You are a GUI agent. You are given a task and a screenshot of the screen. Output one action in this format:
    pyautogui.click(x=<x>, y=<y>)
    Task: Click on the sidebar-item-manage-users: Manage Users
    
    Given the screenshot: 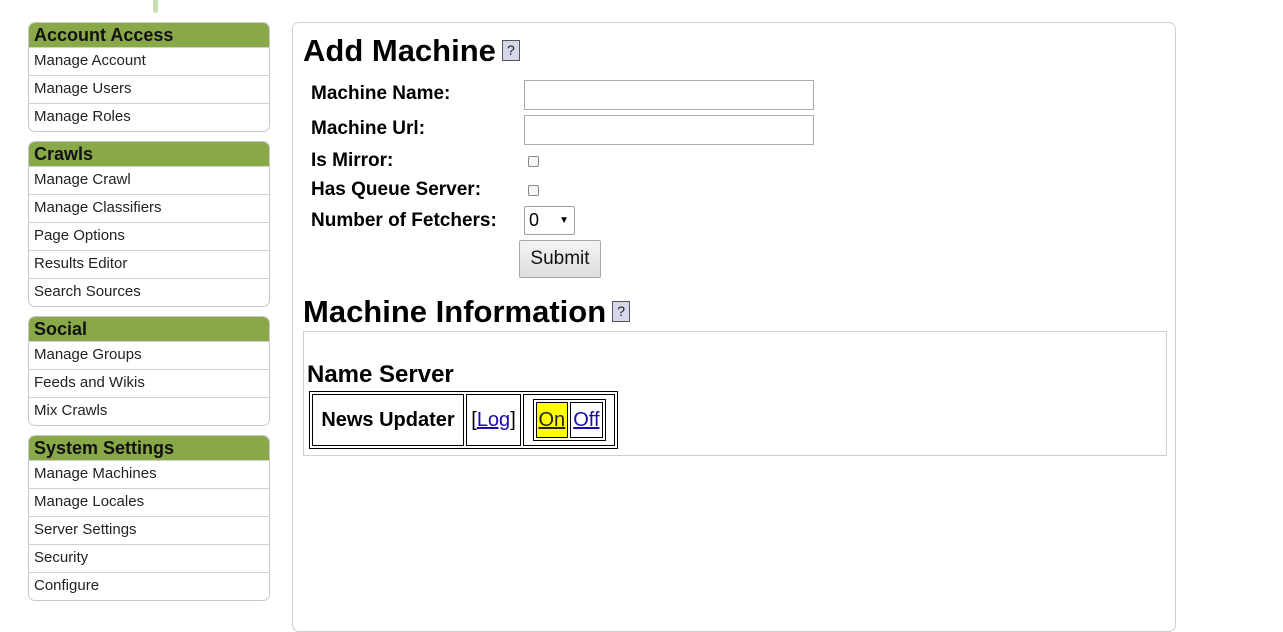 What is the action you would take?
    pyautogui.click(x=149, y=89)
    